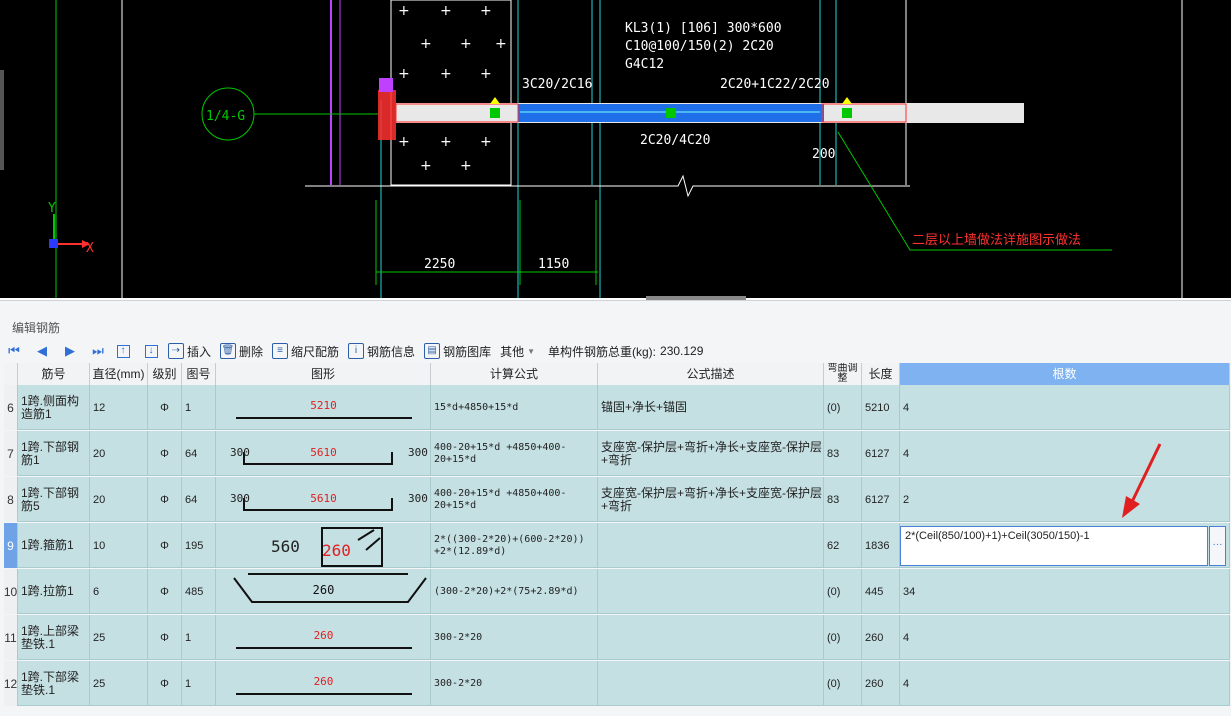  I want to click on diameter-cell: 25, so click(119, 683).